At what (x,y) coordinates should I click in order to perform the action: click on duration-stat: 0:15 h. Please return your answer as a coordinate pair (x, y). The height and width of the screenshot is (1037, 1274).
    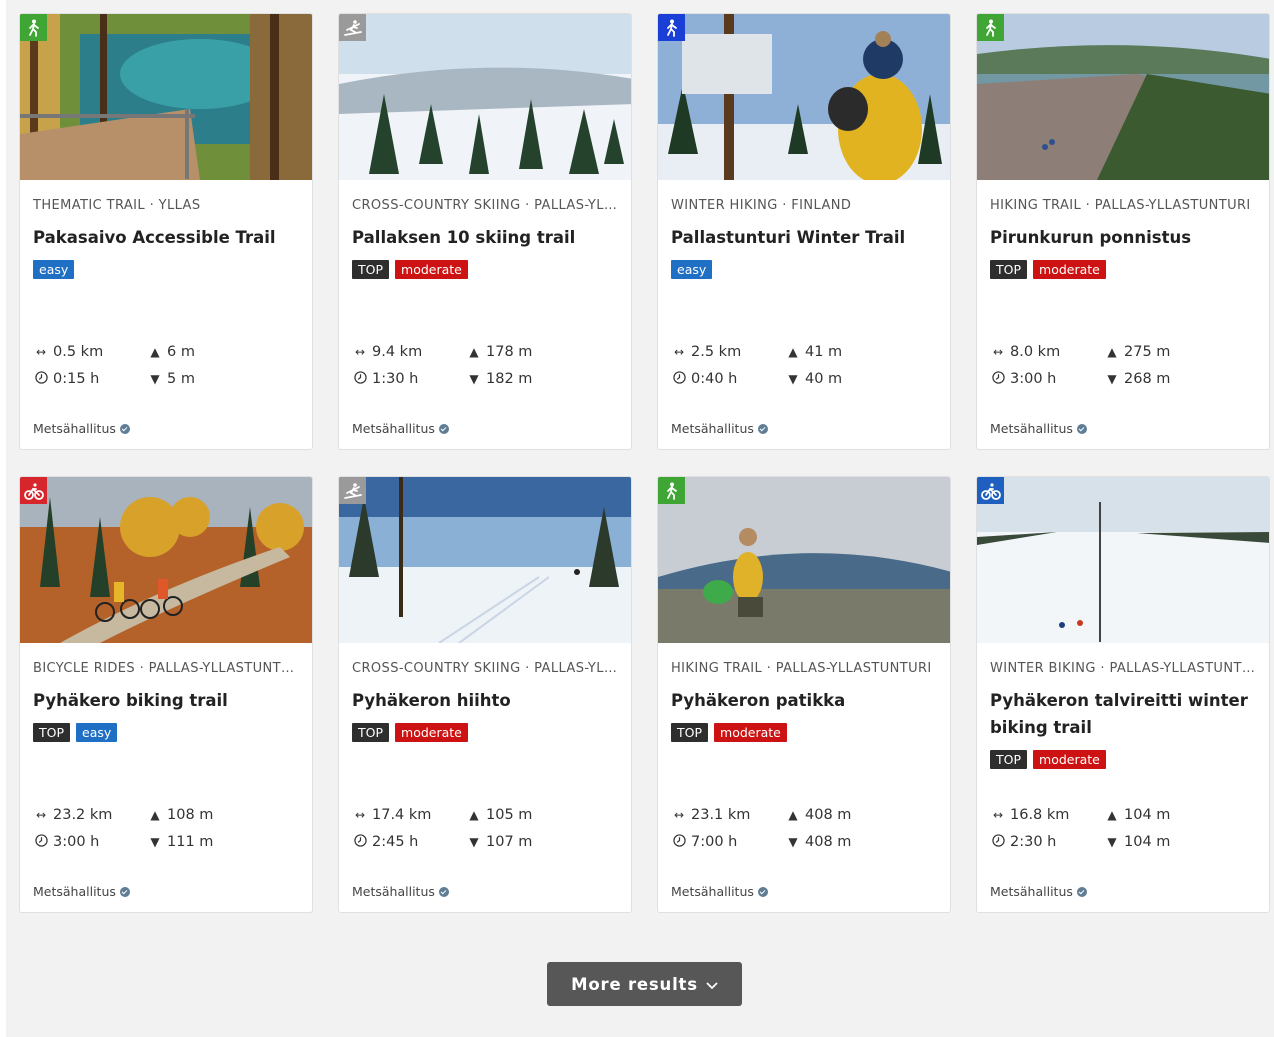
    Looking at the image, I should click on (66, 379).